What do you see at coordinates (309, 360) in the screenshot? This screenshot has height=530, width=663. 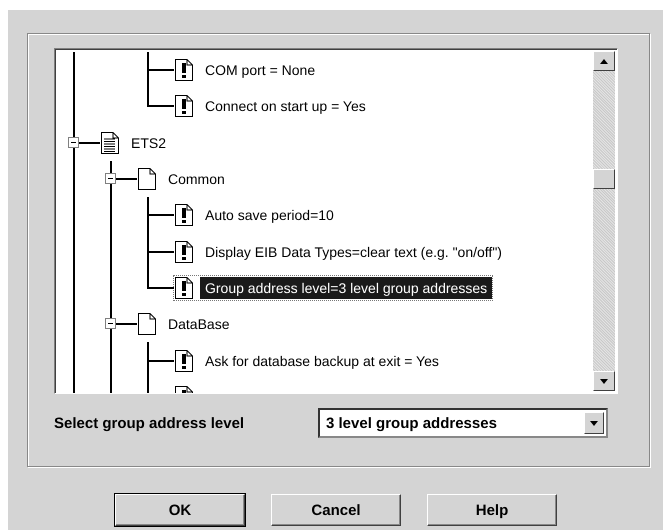 I see `tree-item: Ask for database backup at exit = Yes` at bounding box center [309, 360].